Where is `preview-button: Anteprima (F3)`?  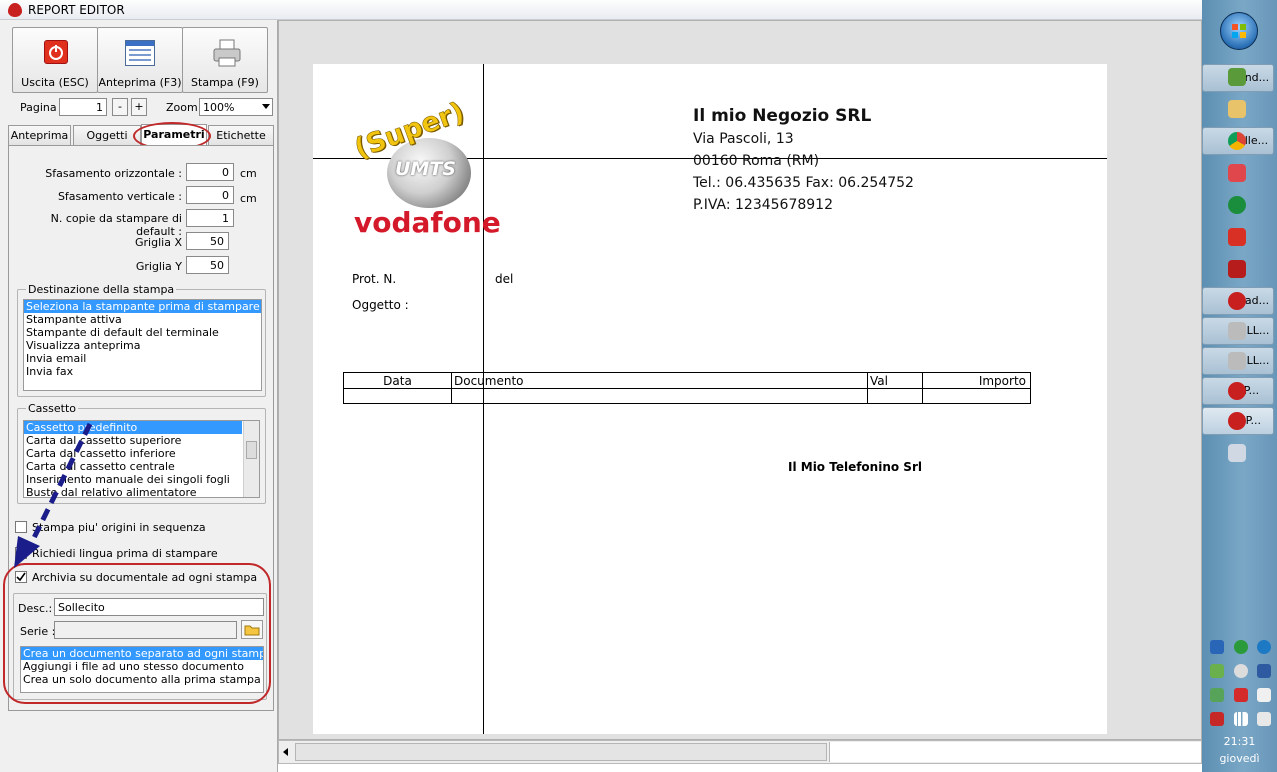 preview-button: Anteprima (F3) is located at coordinates (140, 60).